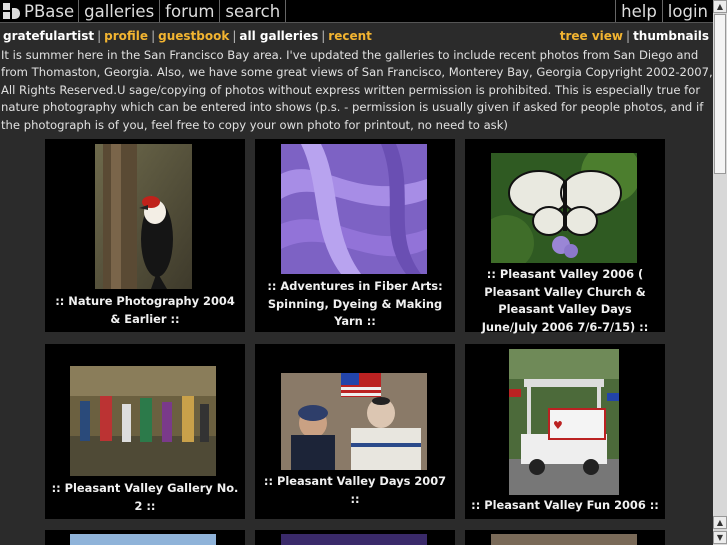 This screenshot has width=727, height=545. What do you see at coordinates (12, 11) in the screenshot?
I see `pbase-logo-icon` at bounding box center [12, 11].